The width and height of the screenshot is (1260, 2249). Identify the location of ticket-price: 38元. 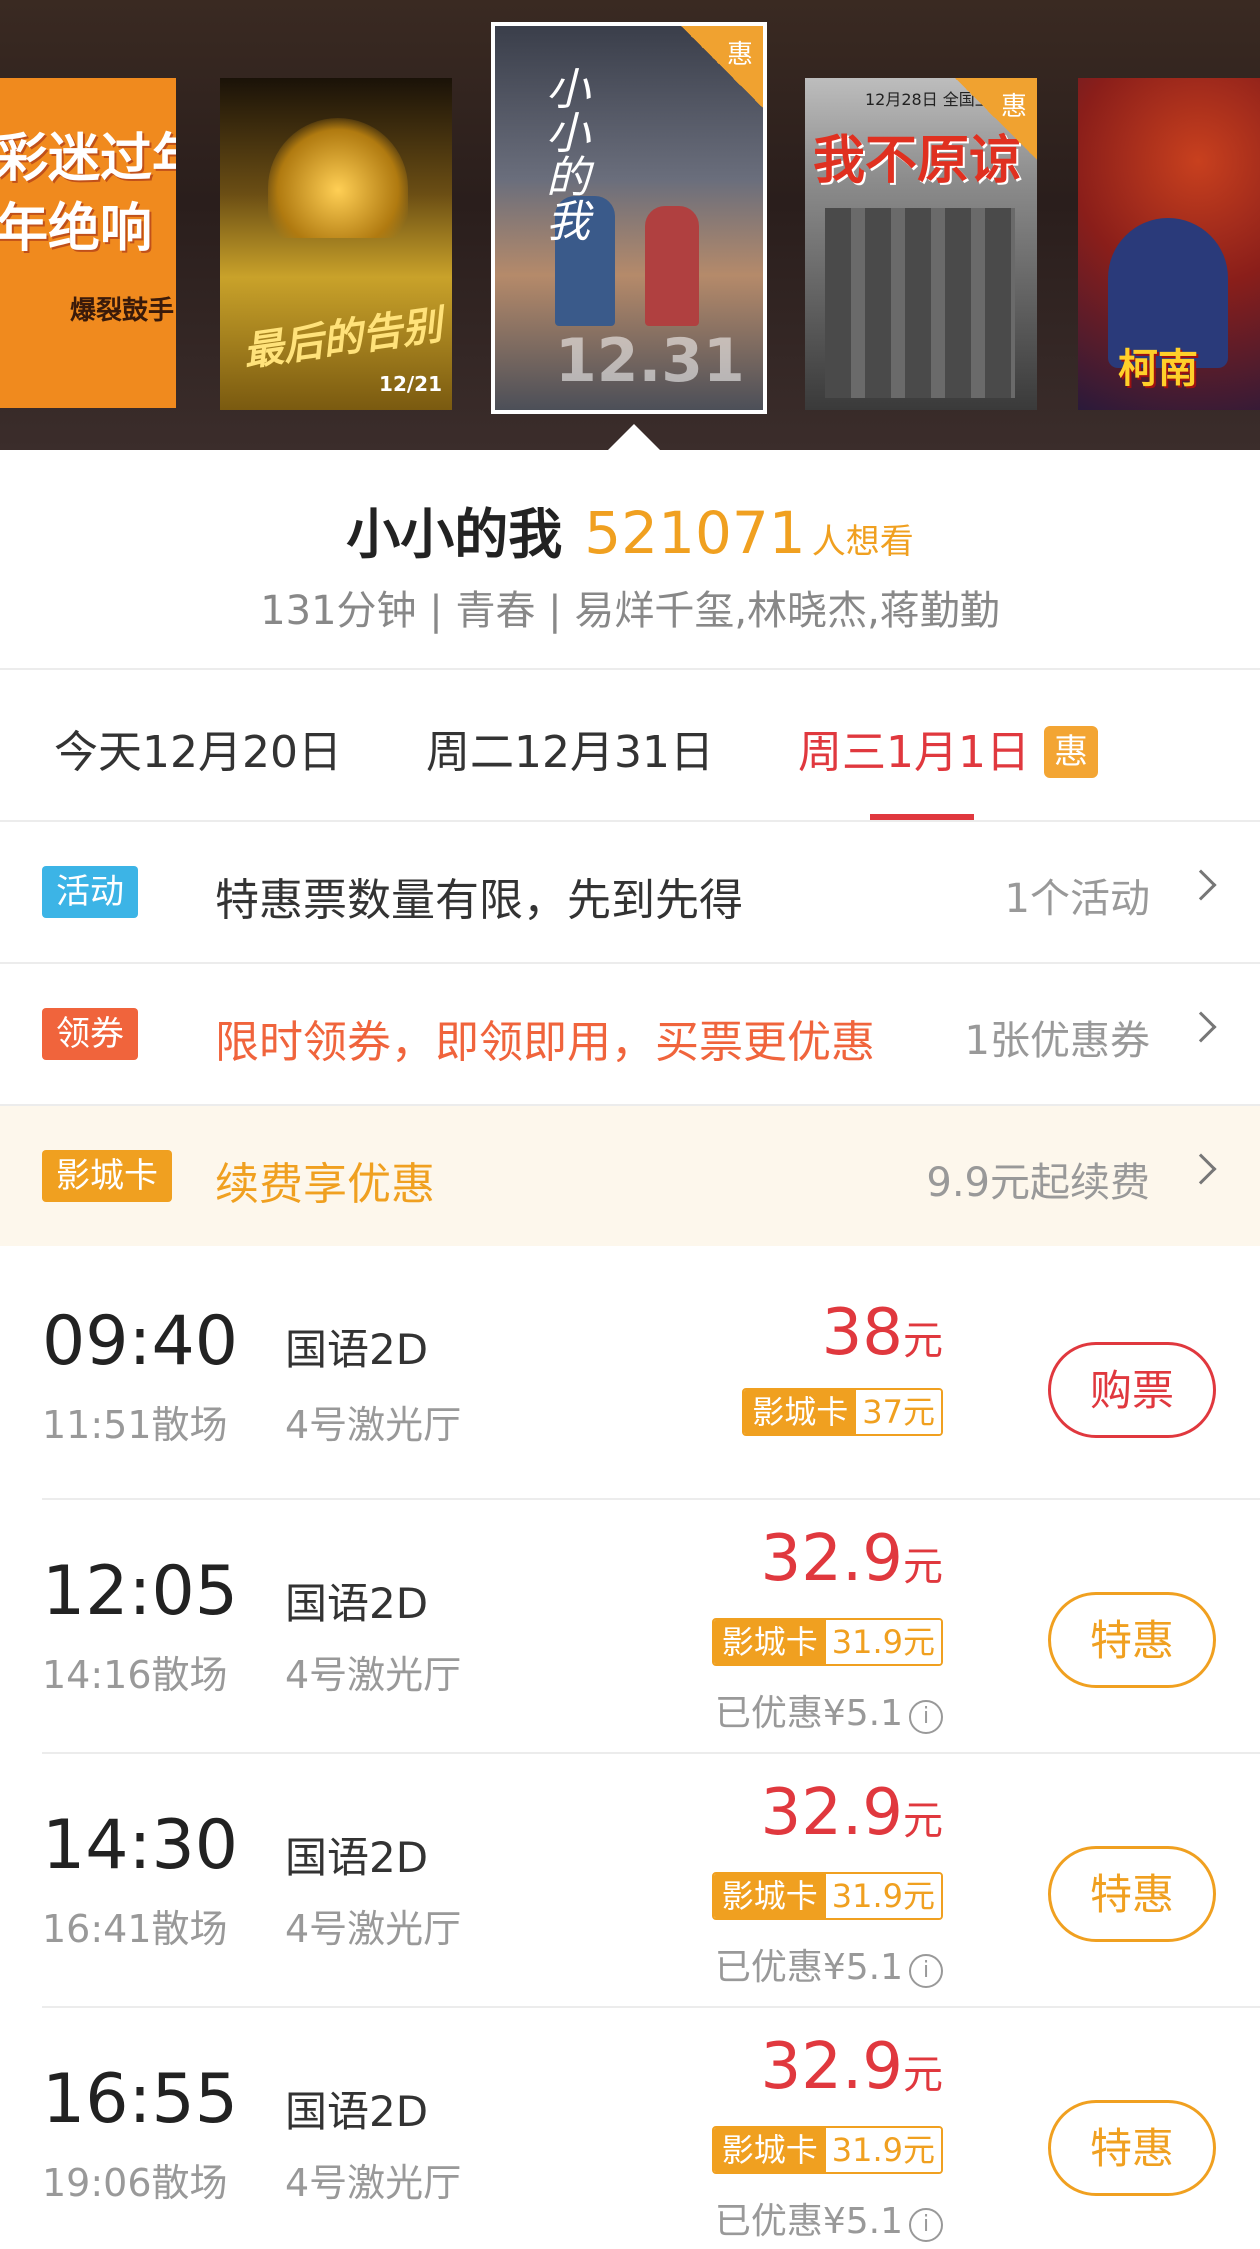
(882, 1333).